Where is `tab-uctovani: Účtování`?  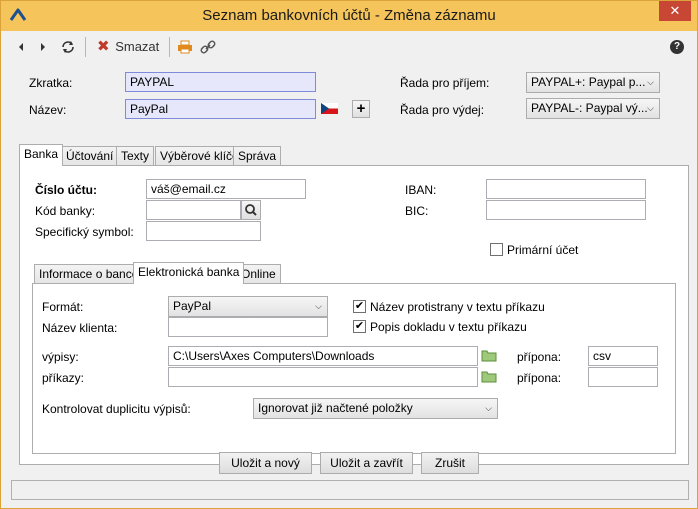
tab-uctovani: Účtování is located at coordinates (90, 156).